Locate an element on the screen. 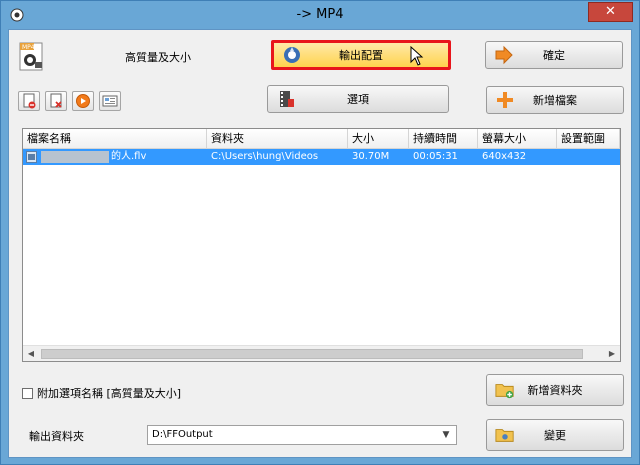 The width and height of the screenshot is (640, 465). change-button: 變更 is located at coordinates (555, 435).